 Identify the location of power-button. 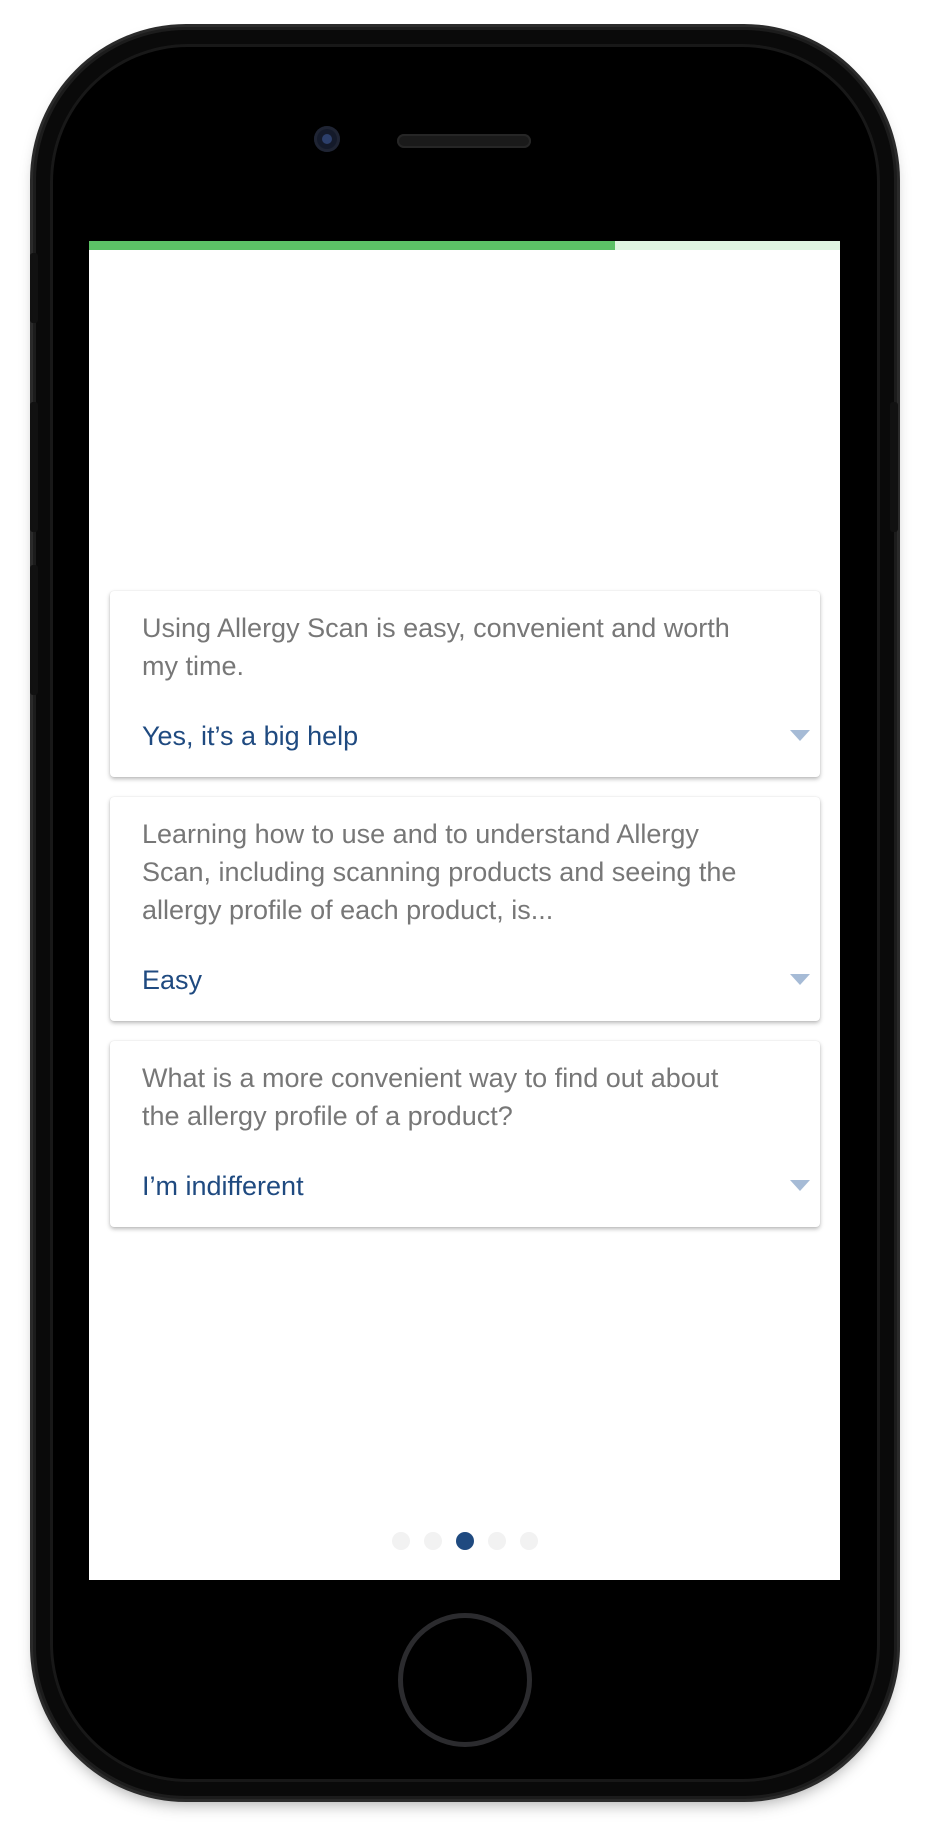
(894, 467).